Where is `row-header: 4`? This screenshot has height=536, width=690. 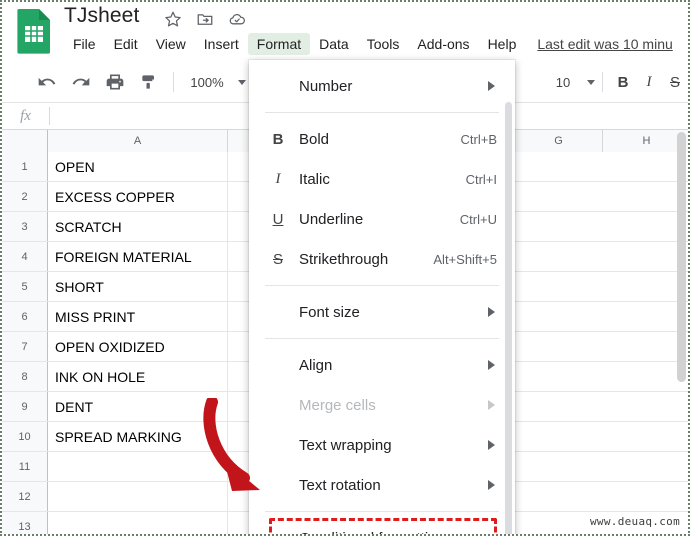
row-header: 4 is located at coordinates (25, 256).